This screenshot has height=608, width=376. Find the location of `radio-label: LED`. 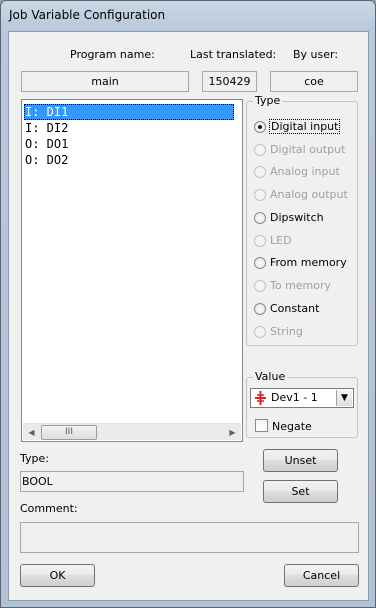

radio-label: LED is located at coordinates (281, 240).